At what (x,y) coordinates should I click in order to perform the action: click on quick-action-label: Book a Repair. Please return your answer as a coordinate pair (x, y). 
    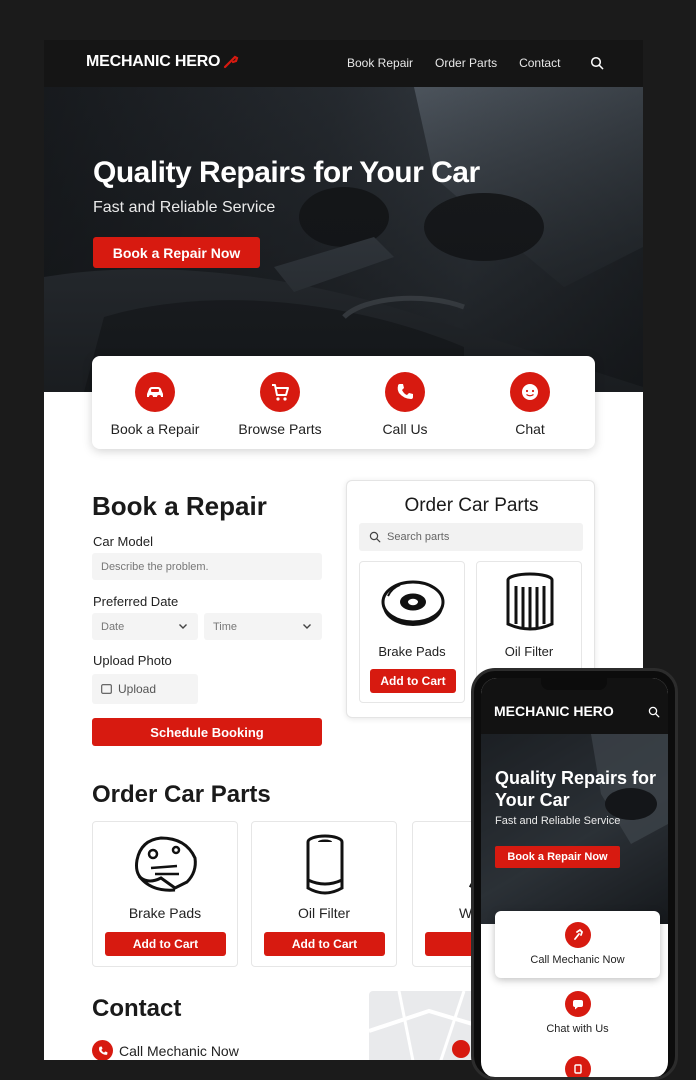
    Looking at the image, I should click on (155, 429).